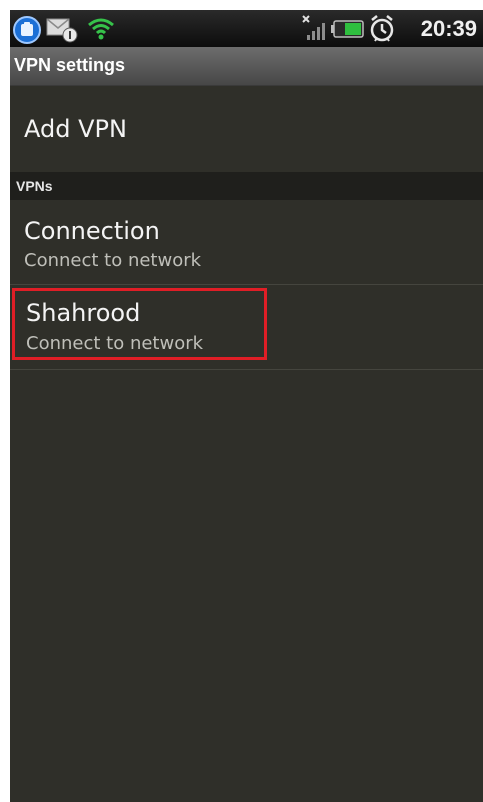 The height and width of the screenshot is (802, 483). Describe the element at coordinates (70, 65) in the screenshot. I see `page-title: VPN settings` at that location.